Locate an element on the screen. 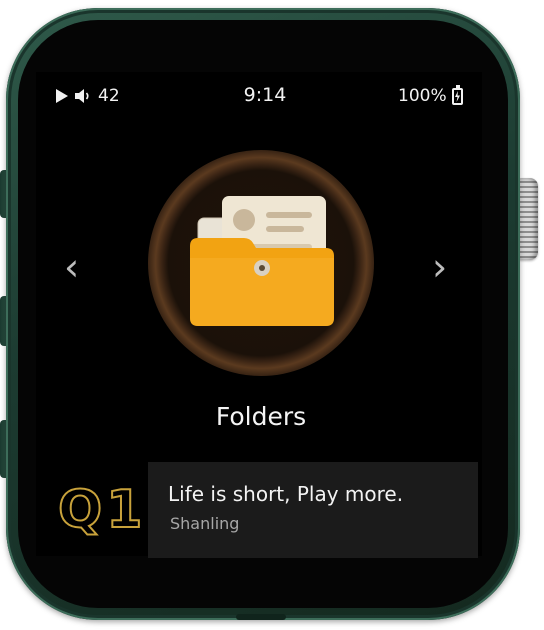 The image size is (544, 630). status-right: 100% is located at coordinates (430, 95).